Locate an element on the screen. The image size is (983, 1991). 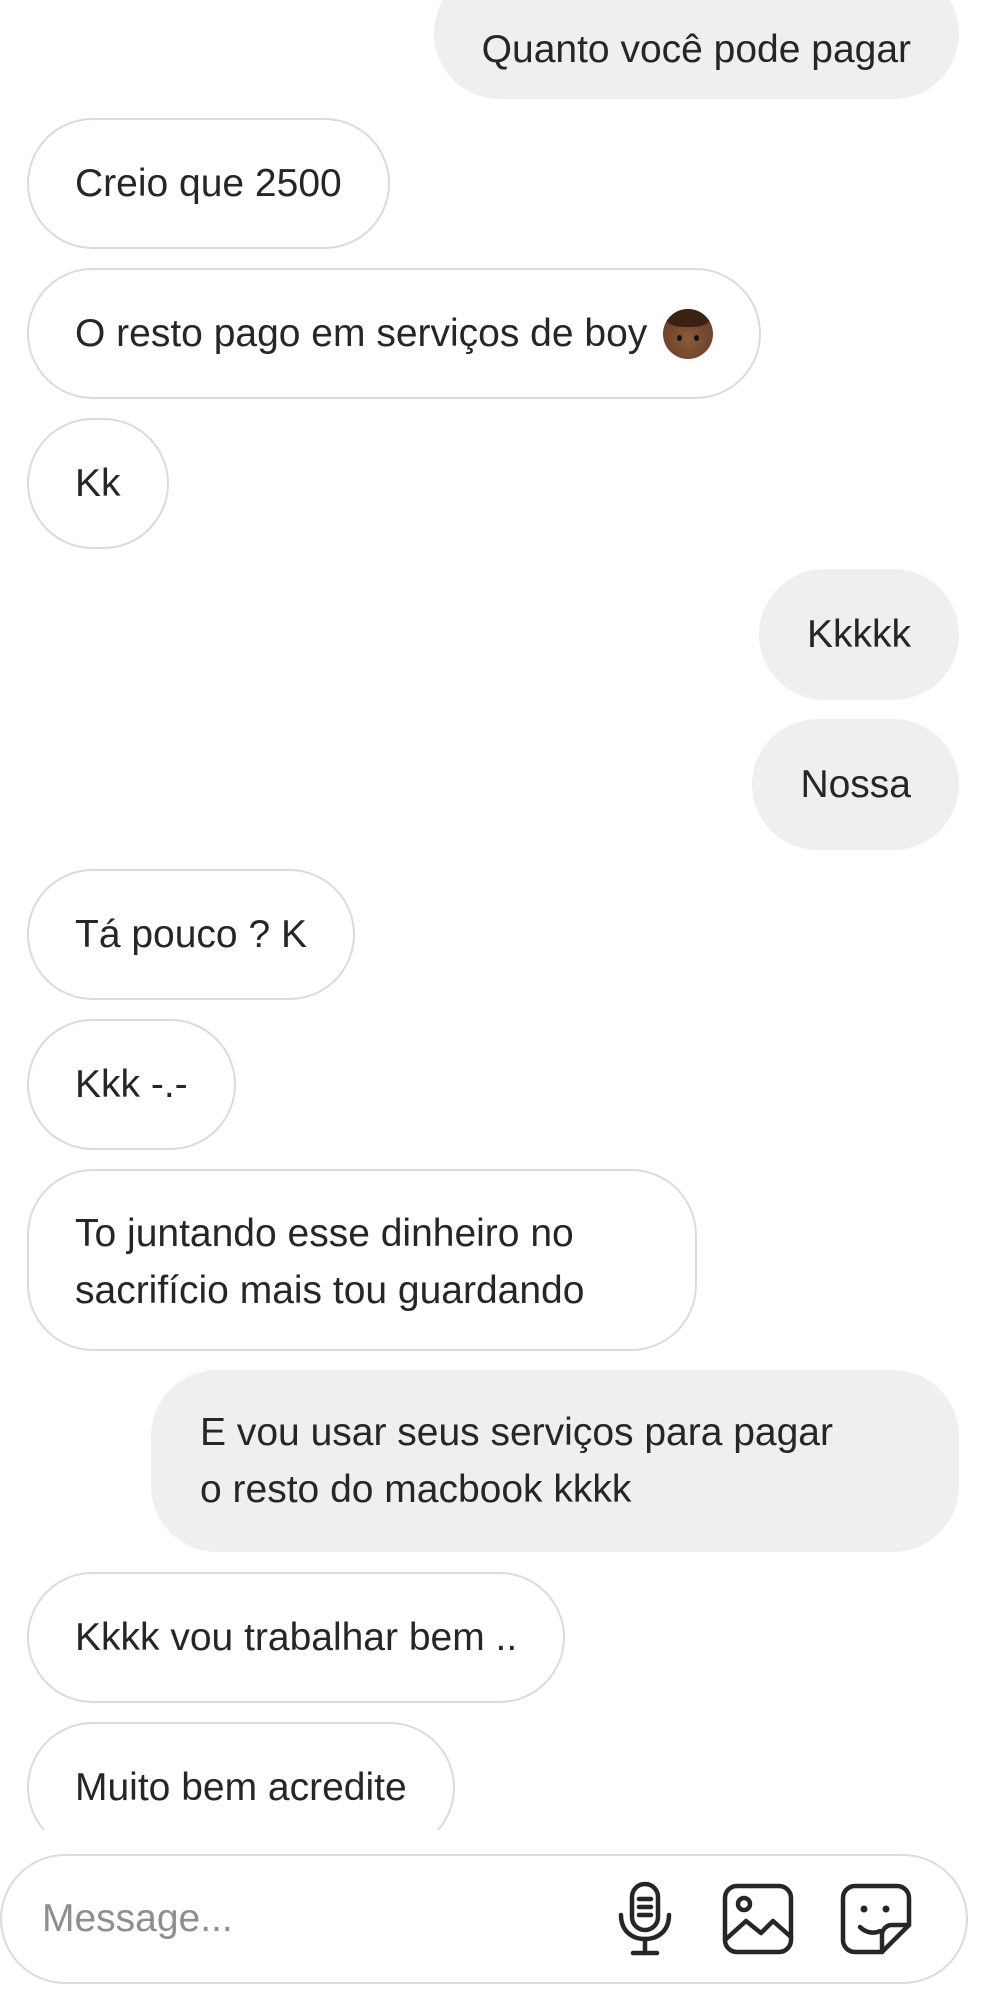
message-text-line: sacrifício mais tou guardando is located at coordinates (330, 1290).